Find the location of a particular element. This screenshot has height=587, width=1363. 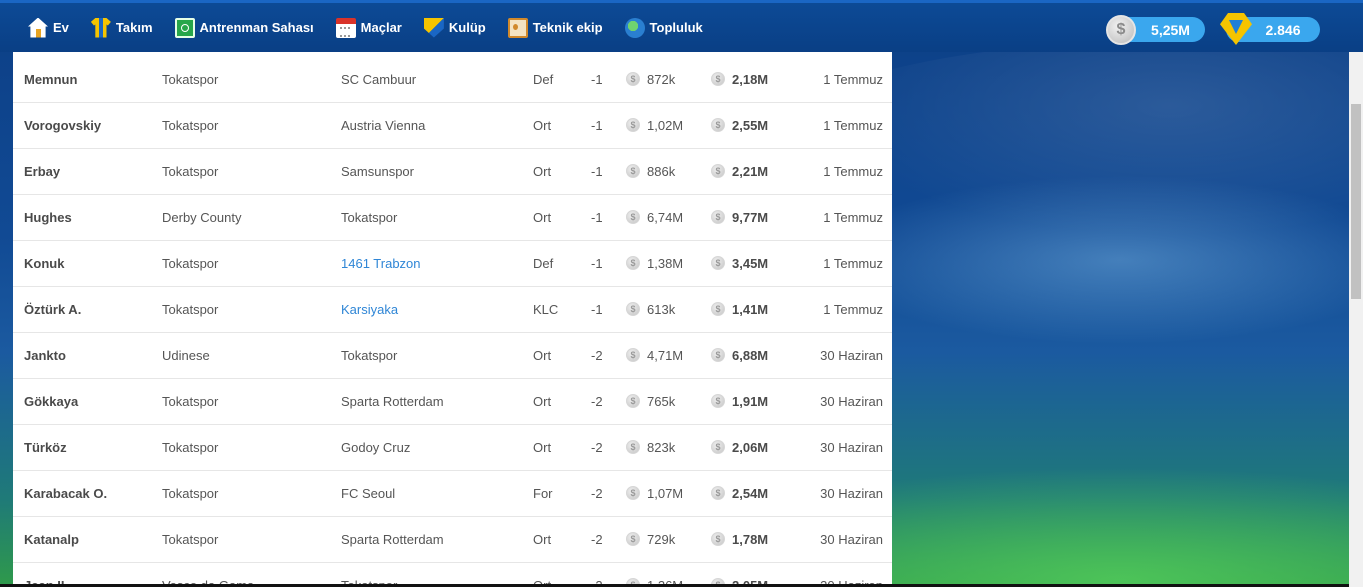

player-name: Öztürk A. is located at coordinates (87, 309).